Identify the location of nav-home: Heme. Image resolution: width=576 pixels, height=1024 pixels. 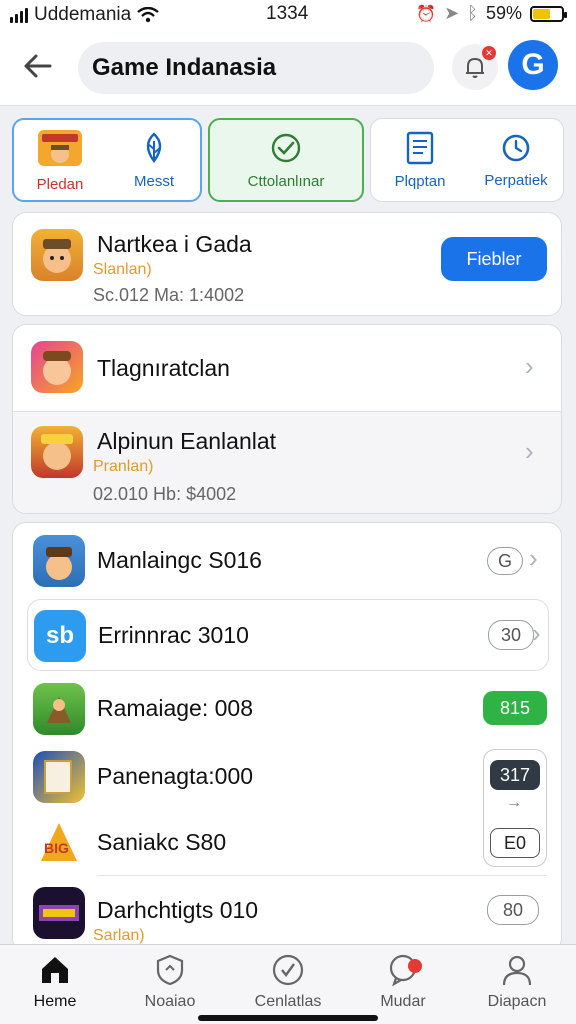
(55, 982).